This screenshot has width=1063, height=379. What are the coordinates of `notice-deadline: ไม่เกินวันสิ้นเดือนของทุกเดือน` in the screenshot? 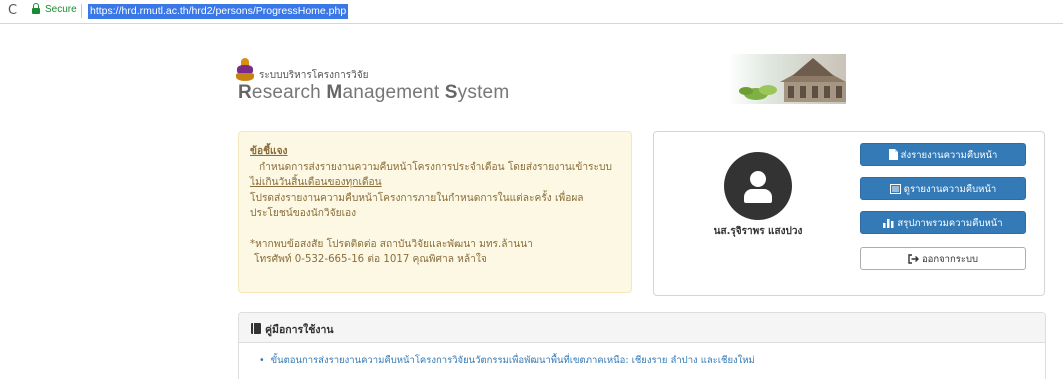 It's located at (316, 182).